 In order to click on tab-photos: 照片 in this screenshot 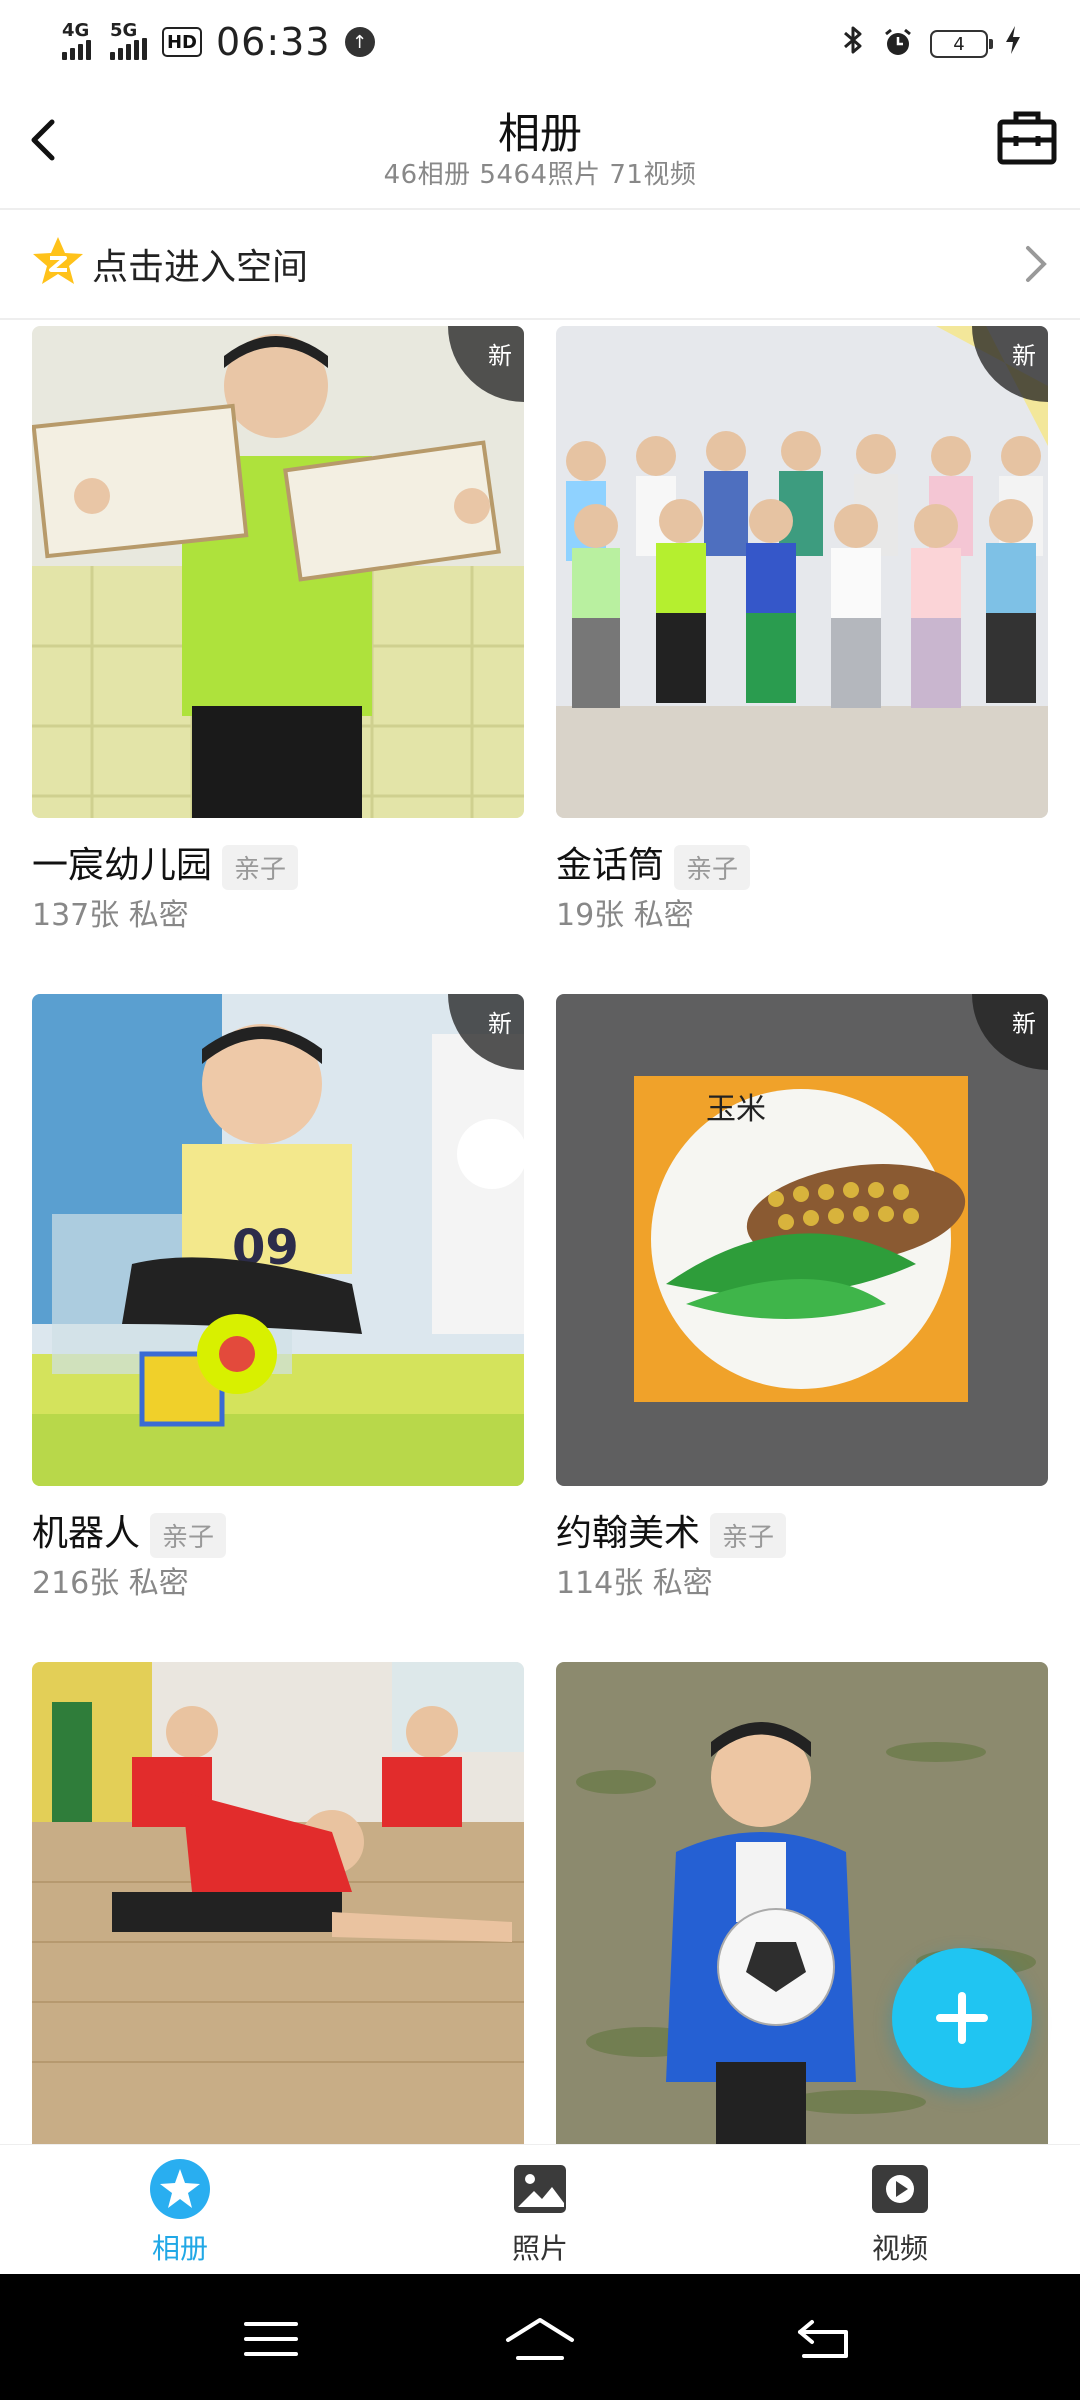, I will do `click(540, 2212)`.